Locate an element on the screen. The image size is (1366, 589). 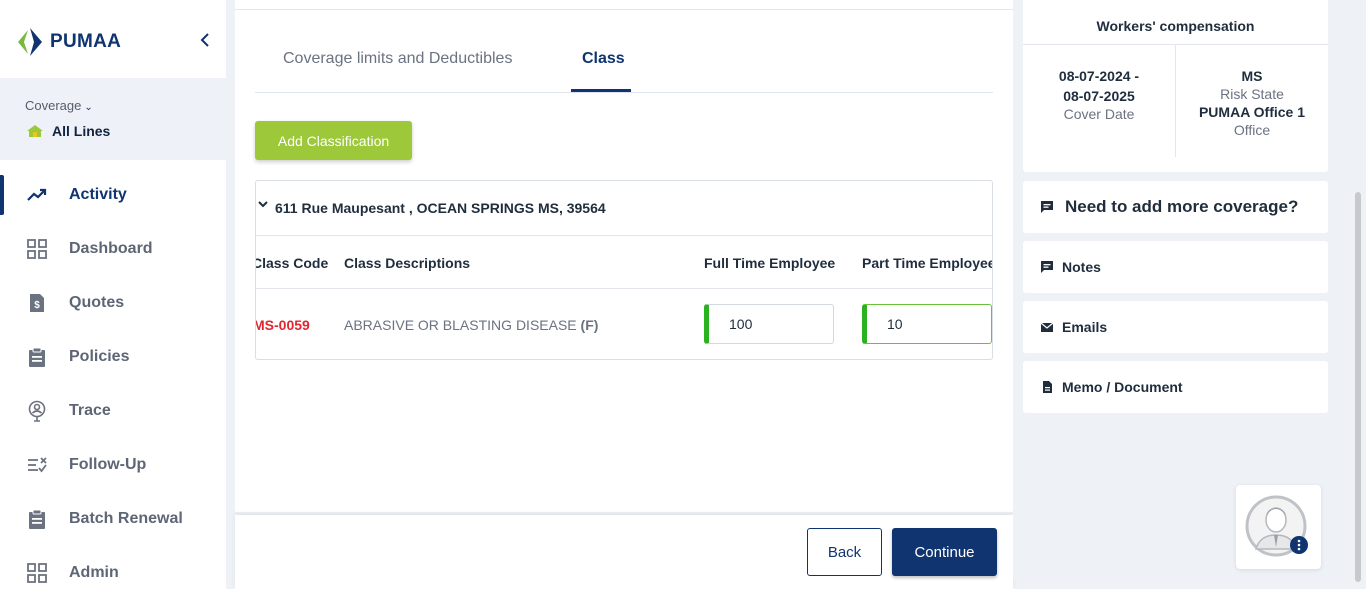
sidebar-item-label: Dashboard is located at coordinates (111, 248).